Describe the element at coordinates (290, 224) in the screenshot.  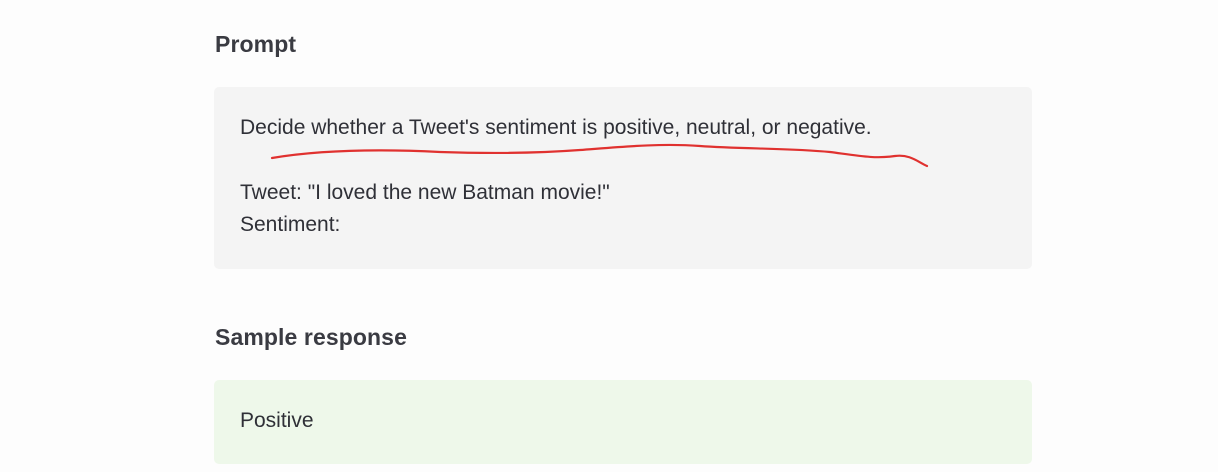
I see `prompt-sentiment-label: Sentiment:` at that location.